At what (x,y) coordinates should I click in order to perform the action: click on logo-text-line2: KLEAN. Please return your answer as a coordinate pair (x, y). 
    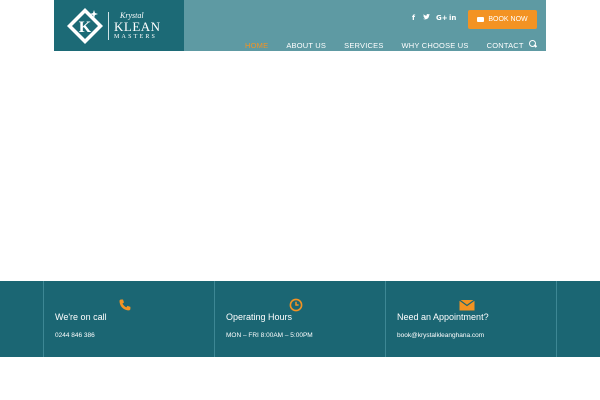
    Looking at the image, I should click on (137, 26).